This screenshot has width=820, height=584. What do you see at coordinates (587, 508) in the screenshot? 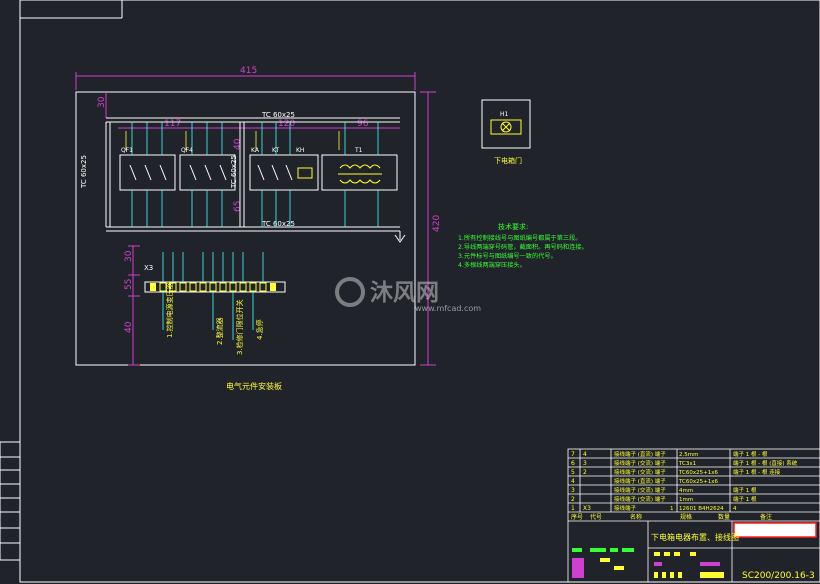
I see `row-code: X3` at bounding box center [587, 508].